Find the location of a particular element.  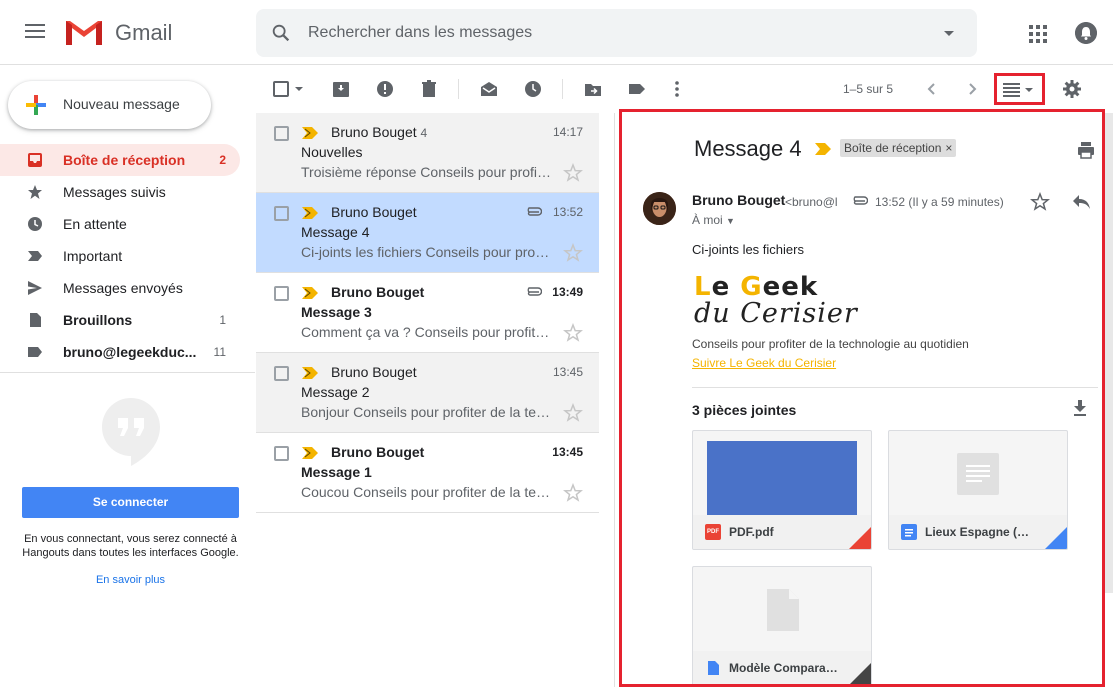

sidebar-item-label-bruno: bruno@legeekduc... 11 is located at coordinates (120, 352).